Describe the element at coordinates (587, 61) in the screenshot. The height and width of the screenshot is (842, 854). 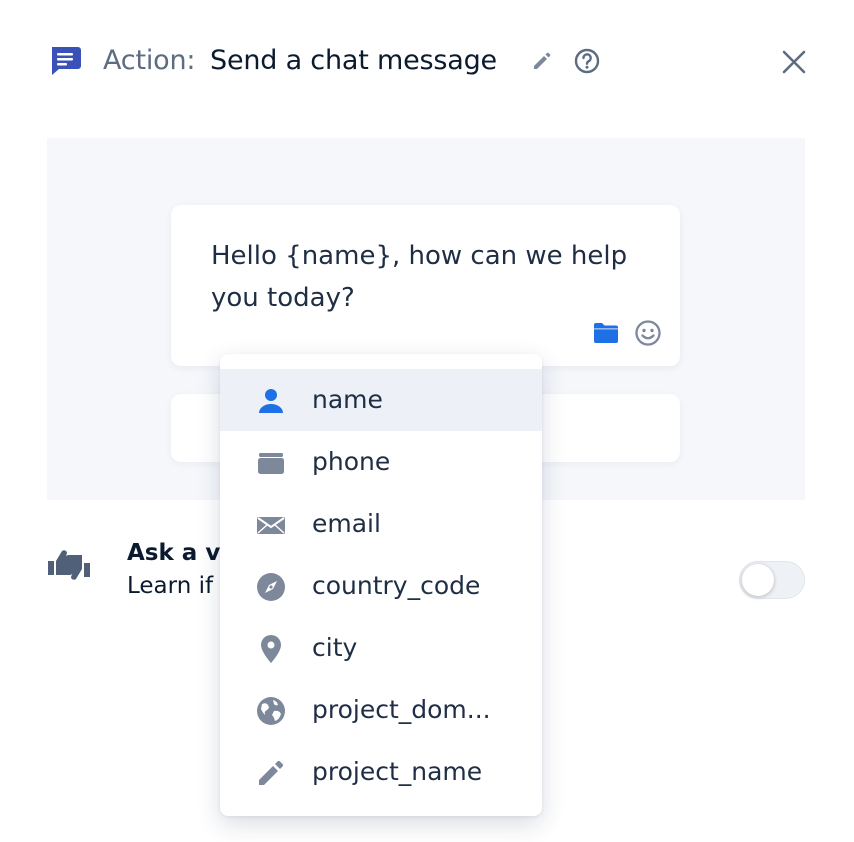
I see `help-icon` at that location.